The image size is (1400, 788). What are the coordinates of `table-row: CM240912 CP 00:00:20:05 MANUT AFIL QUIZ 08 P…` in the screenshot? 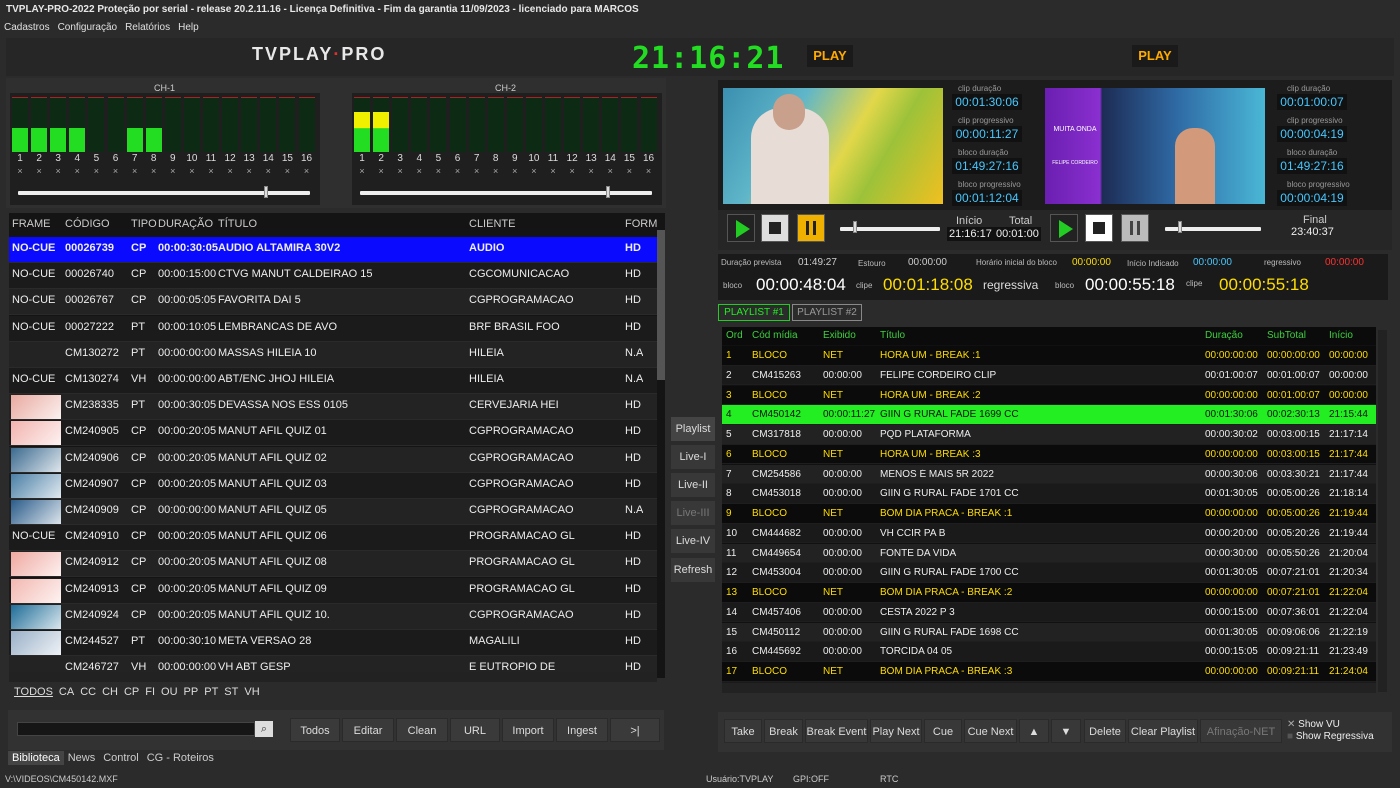 It's located at (333, 564).